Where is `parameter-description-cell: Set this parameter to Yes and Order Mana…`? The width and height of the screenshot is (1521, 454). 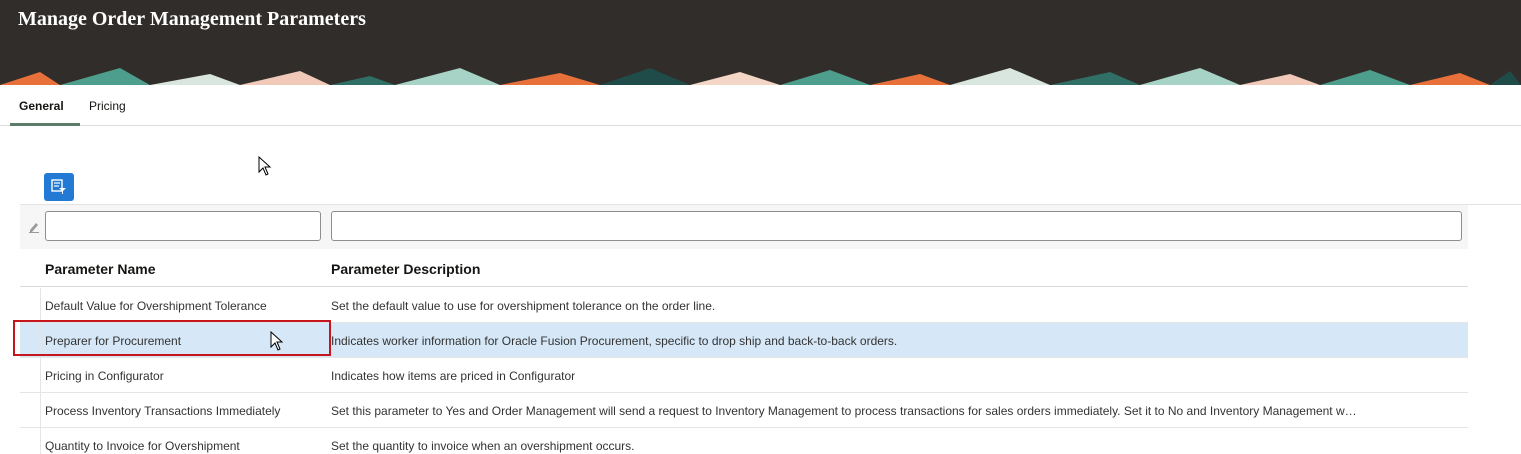
parameter-description-cell: Set this parameter to Yes and Order Mana… is located at coordinates (844, 411).